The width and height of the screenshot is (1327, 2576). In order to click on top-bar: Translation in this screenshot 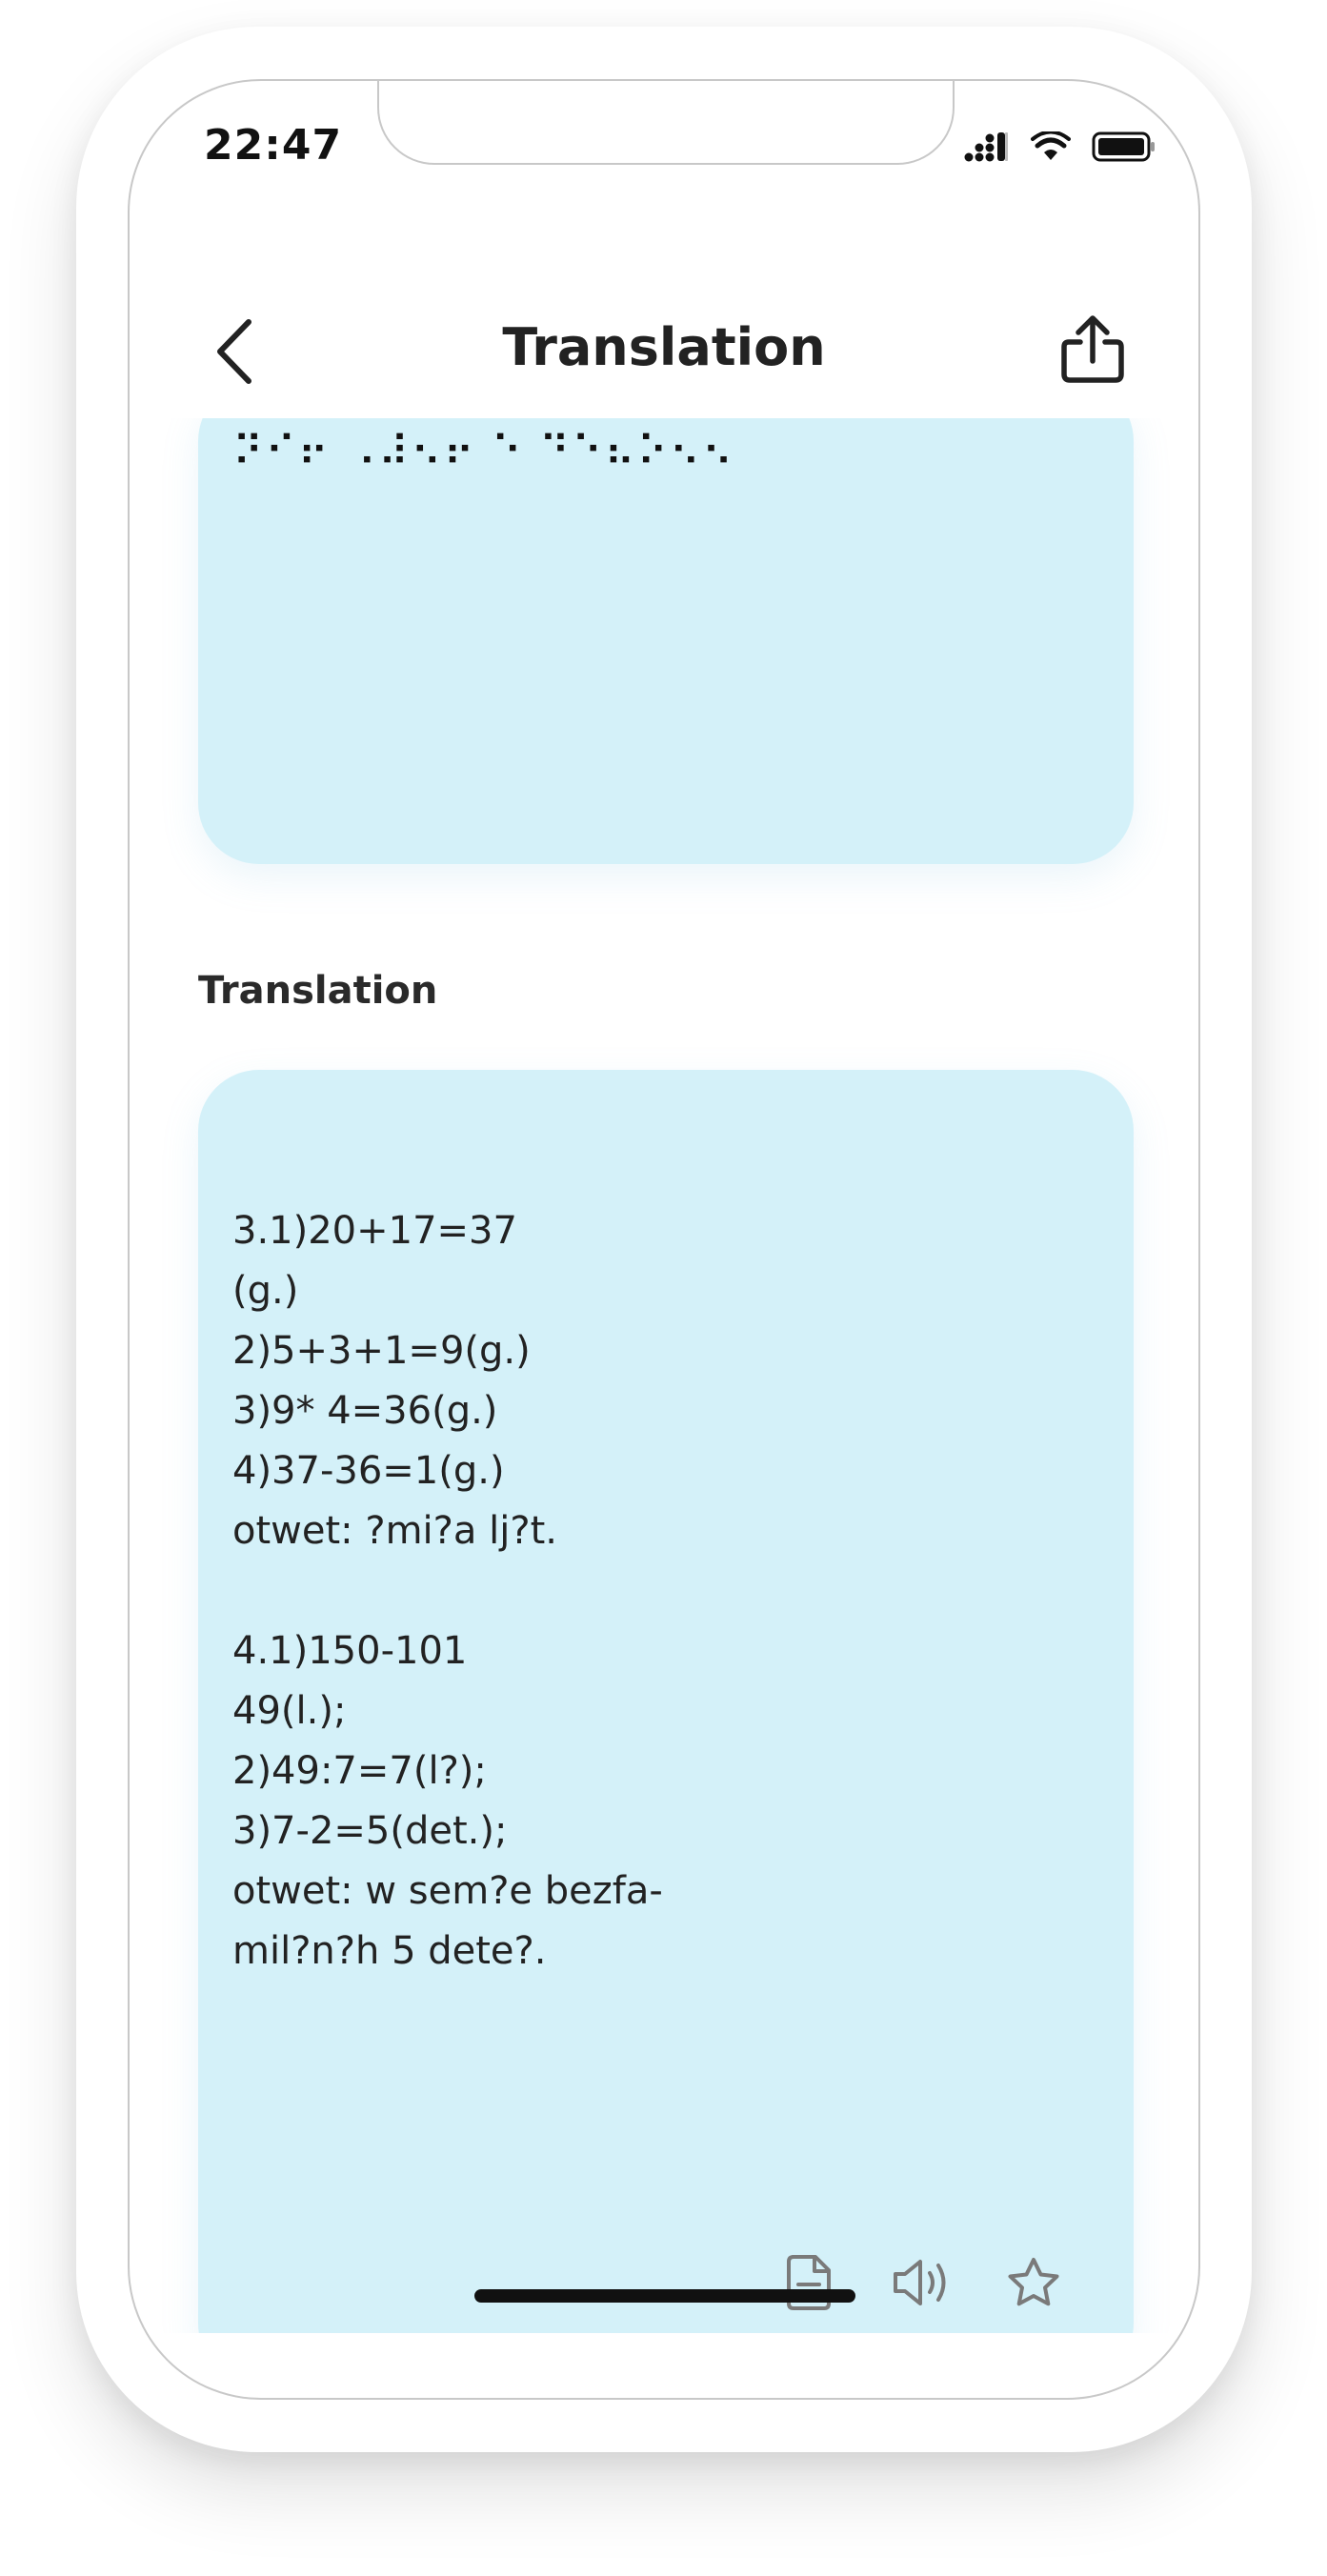, I will do `click(664, 352)`.